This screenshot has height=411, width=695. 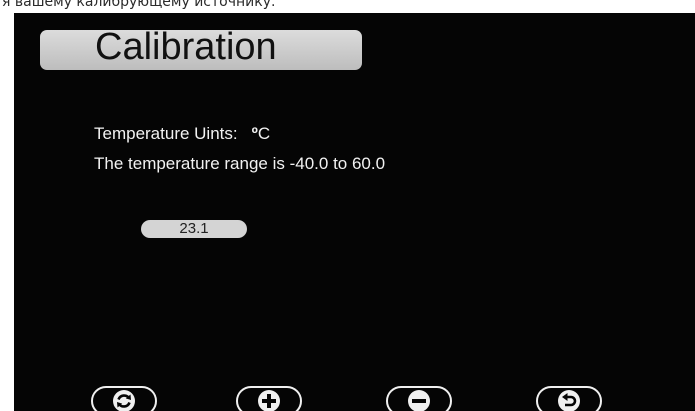 I want to click on unit-letter: C, so click(x=264, y=133).